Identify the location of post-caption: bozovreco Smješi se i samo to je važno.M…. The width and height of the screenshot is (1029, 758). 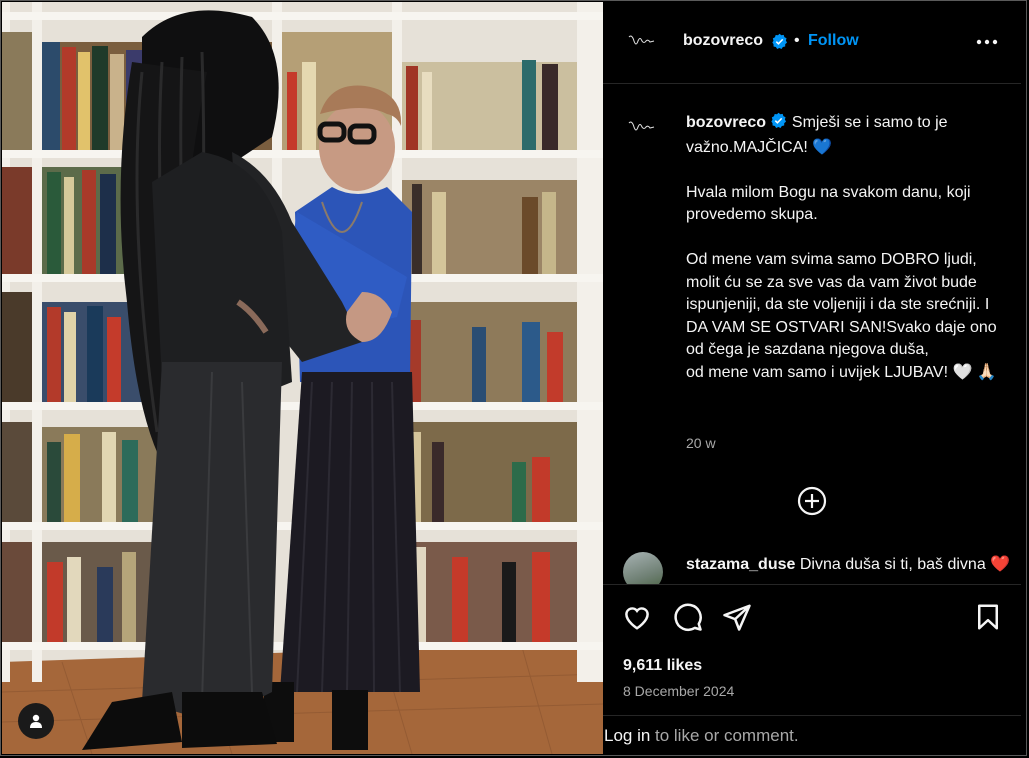
(846, 248).